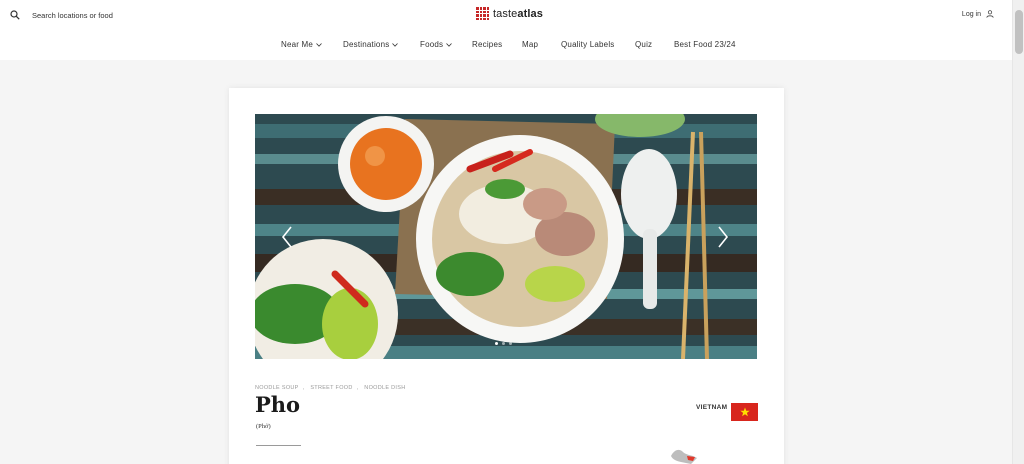 This screenshot has height=464, width=1024. What do you see at coordinates (684, 455) in the screenshot?
I see `country-map` at bounding box center [684, 455].